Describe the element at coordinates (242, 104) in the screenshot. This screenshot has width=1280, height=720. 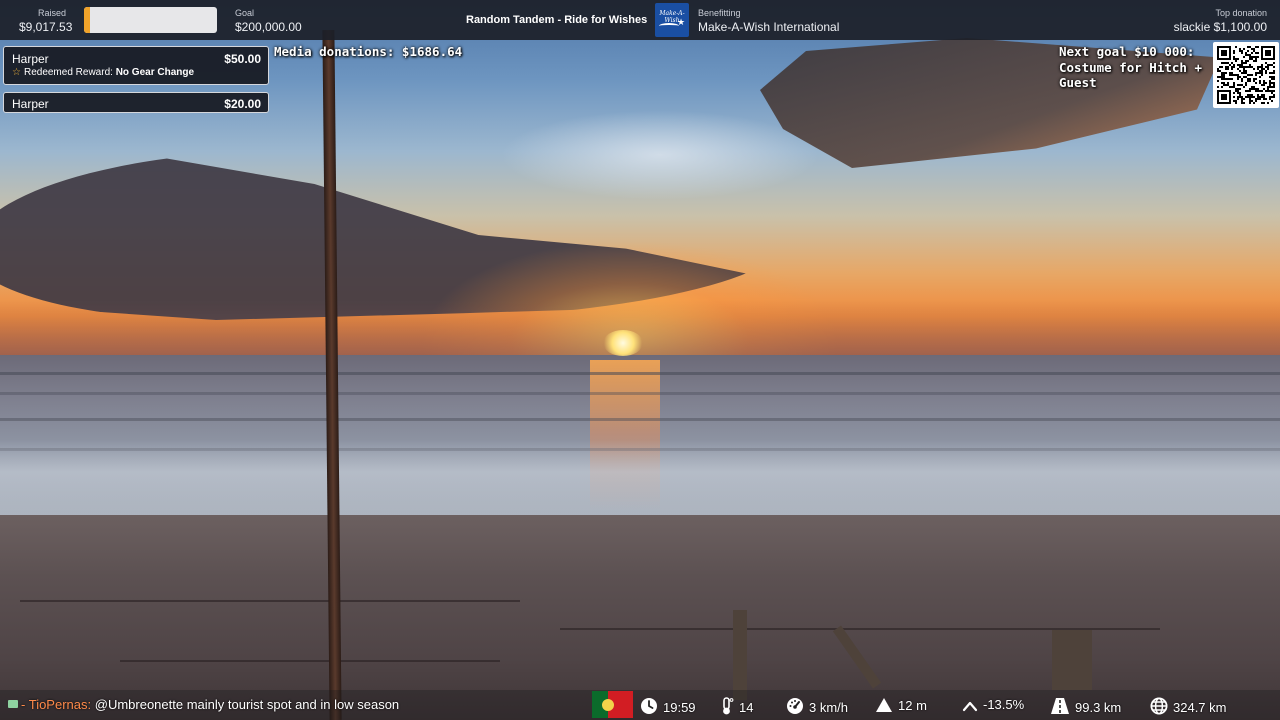
I see `donation-amount: $20.00` at that location.